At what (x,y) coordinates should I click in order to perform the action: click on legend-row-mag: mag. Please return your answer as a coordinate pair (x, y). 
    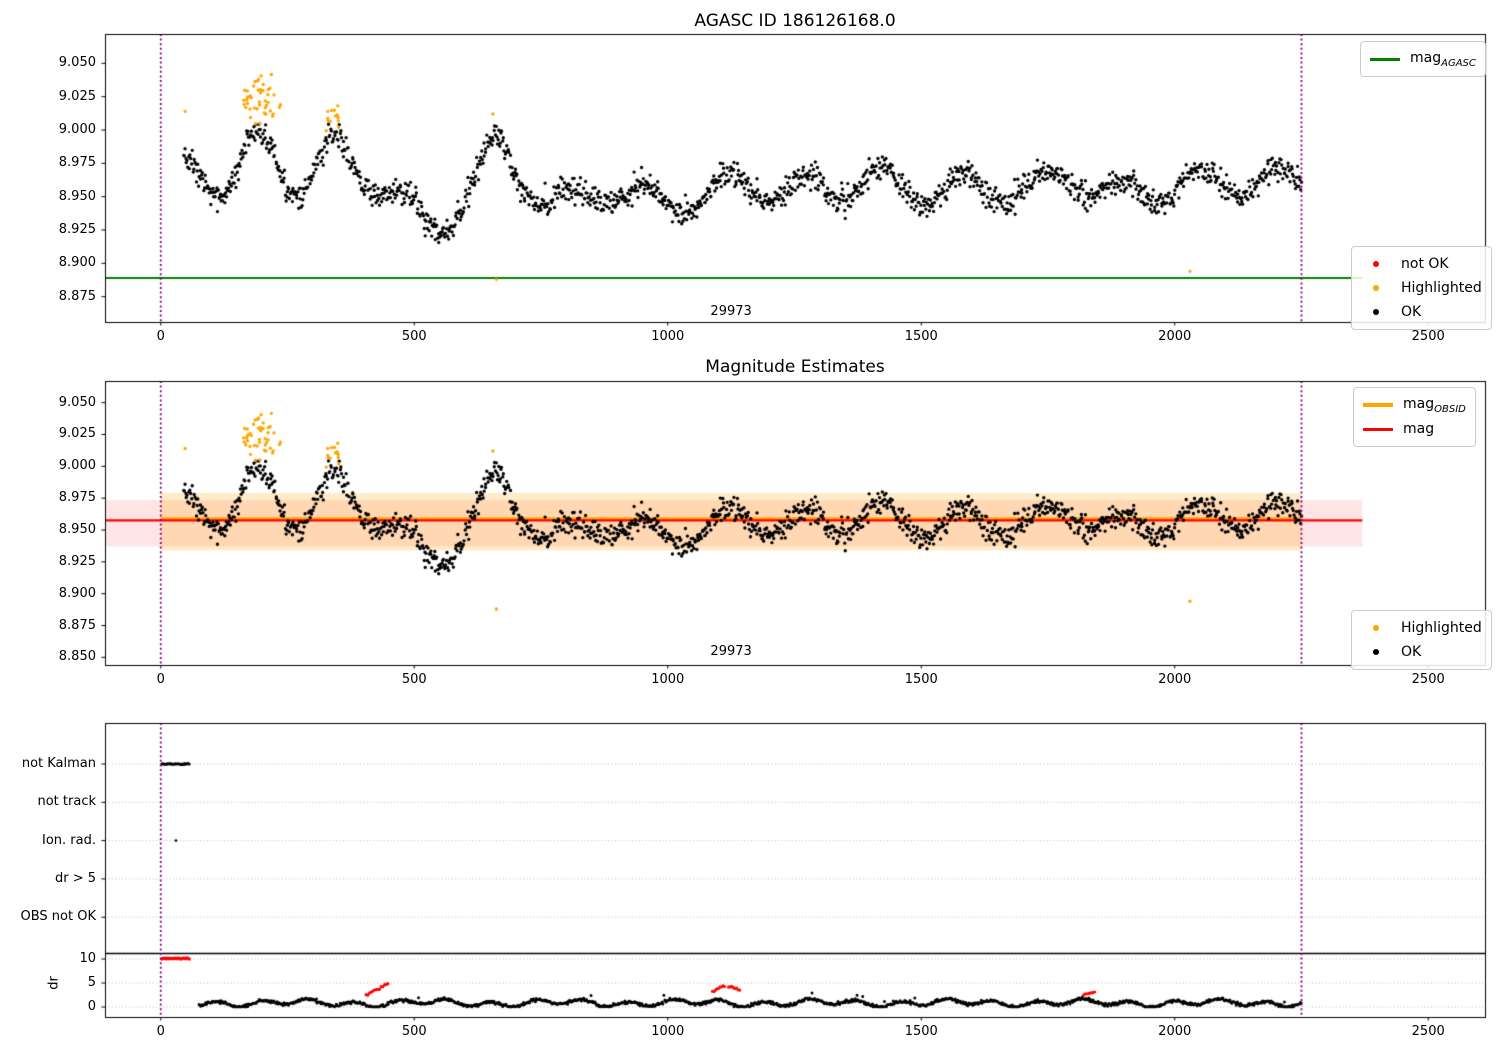
    Looking at the image, I should click on (1414, 429).